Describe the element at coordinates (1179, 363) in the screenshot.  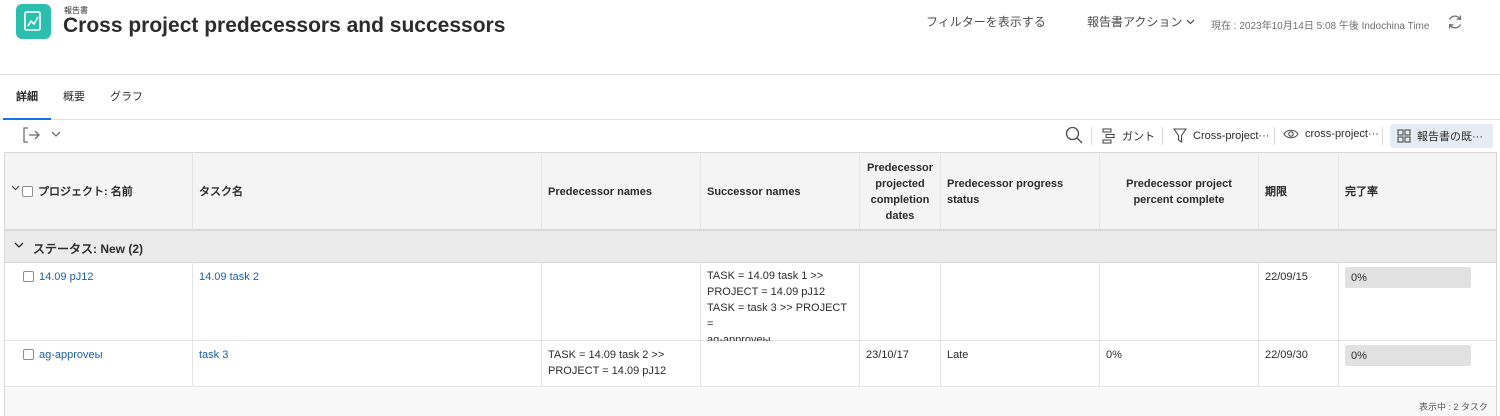
I see `predecessor-percent-cell: 0%` at that location.